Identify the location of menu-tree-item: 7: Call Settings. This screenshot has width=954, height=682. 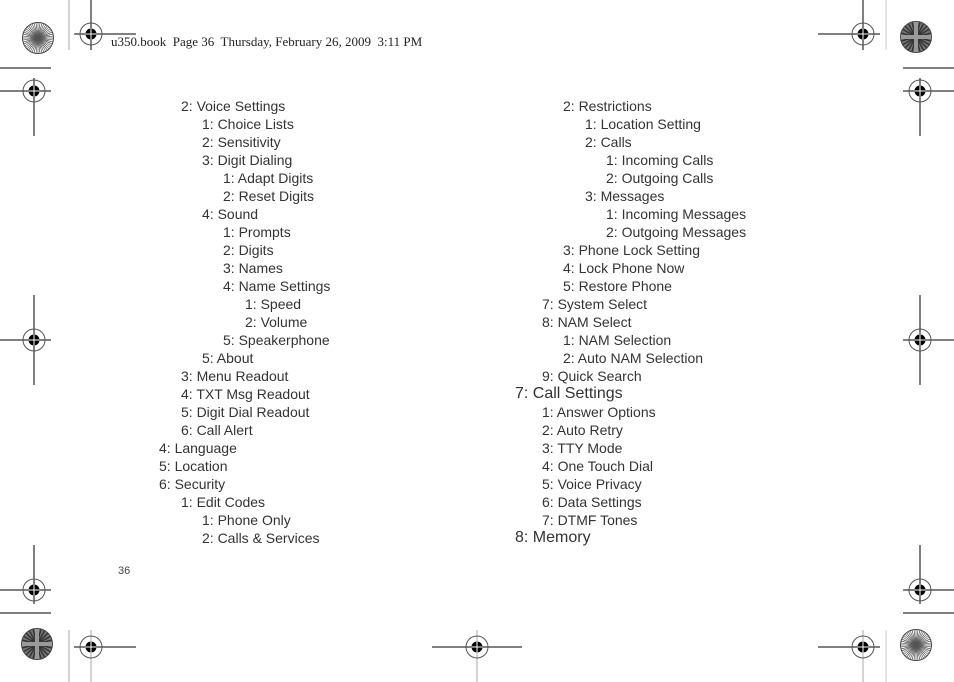
(569, 393).